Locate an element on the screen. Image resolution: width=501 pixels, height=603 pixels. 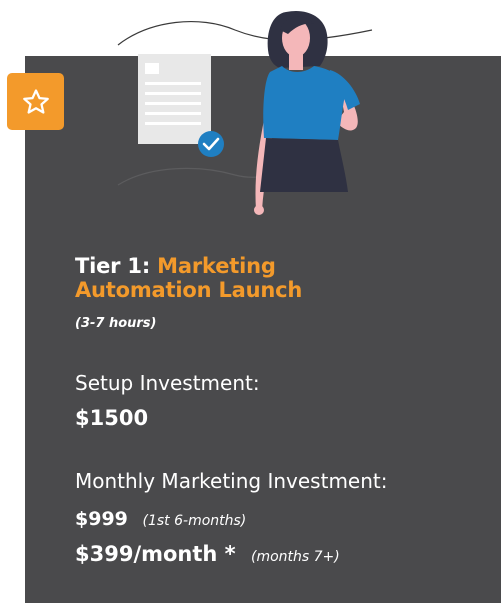
setup-investment-label: Setup Investment: is located at coordinates (167, 383).